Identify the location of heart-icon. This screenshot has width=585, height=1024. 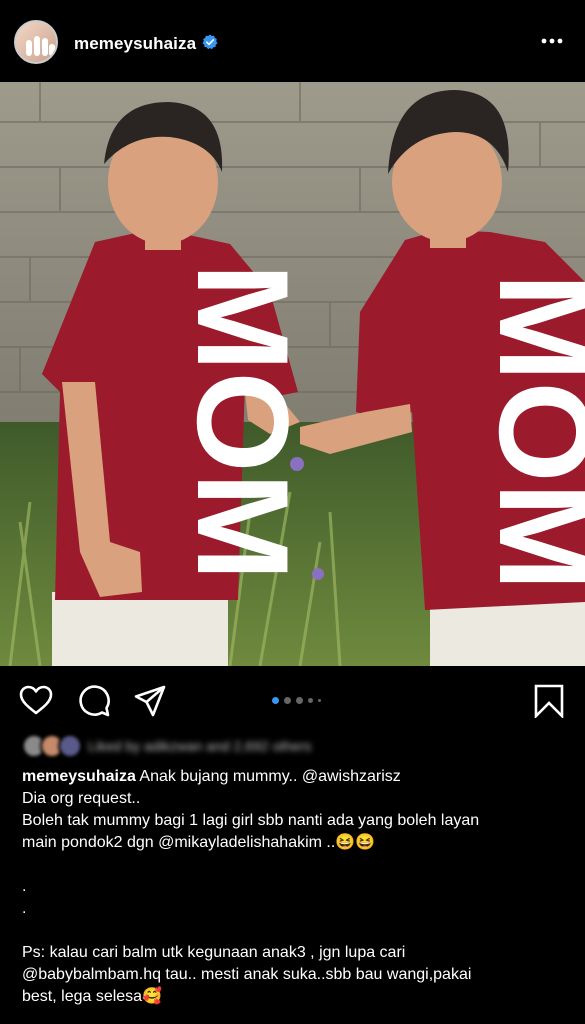
(36, 701).